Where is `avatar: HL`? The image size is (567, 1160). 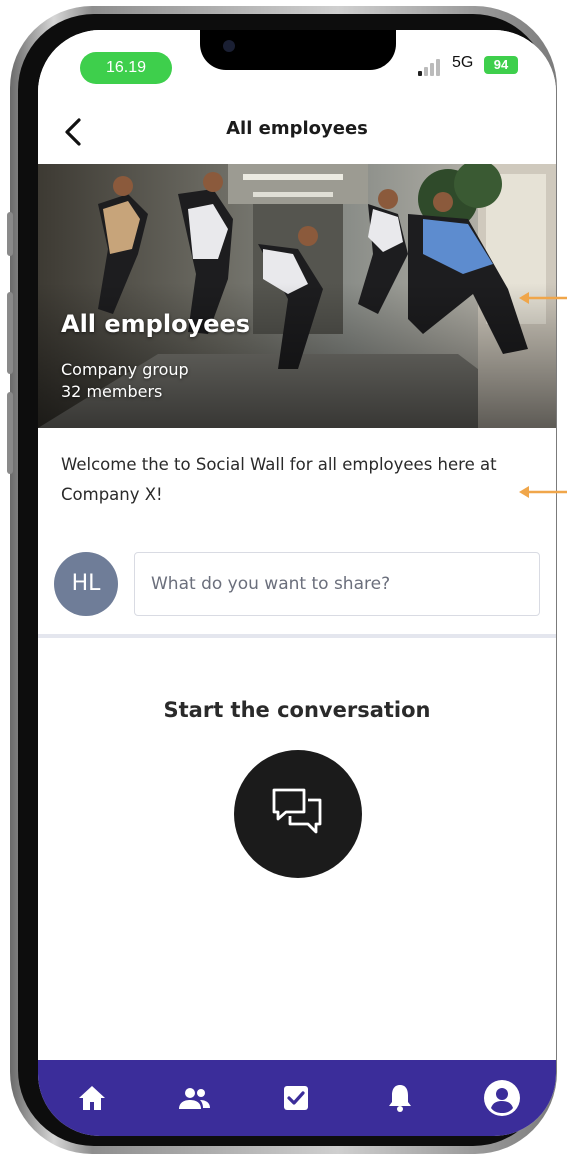 avatar: HL is located at coordinates (86, 584).